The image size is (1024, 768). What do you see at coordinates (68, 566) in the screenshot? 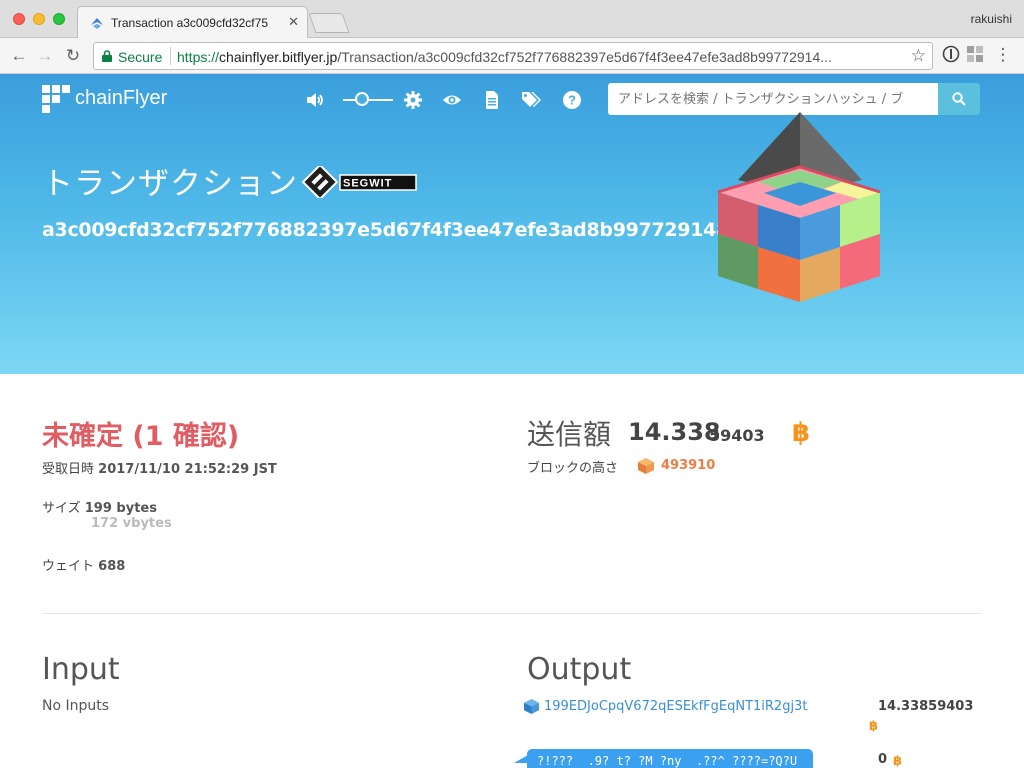
I see `weight-label: ウェイト` at bounding box center [68, 566].